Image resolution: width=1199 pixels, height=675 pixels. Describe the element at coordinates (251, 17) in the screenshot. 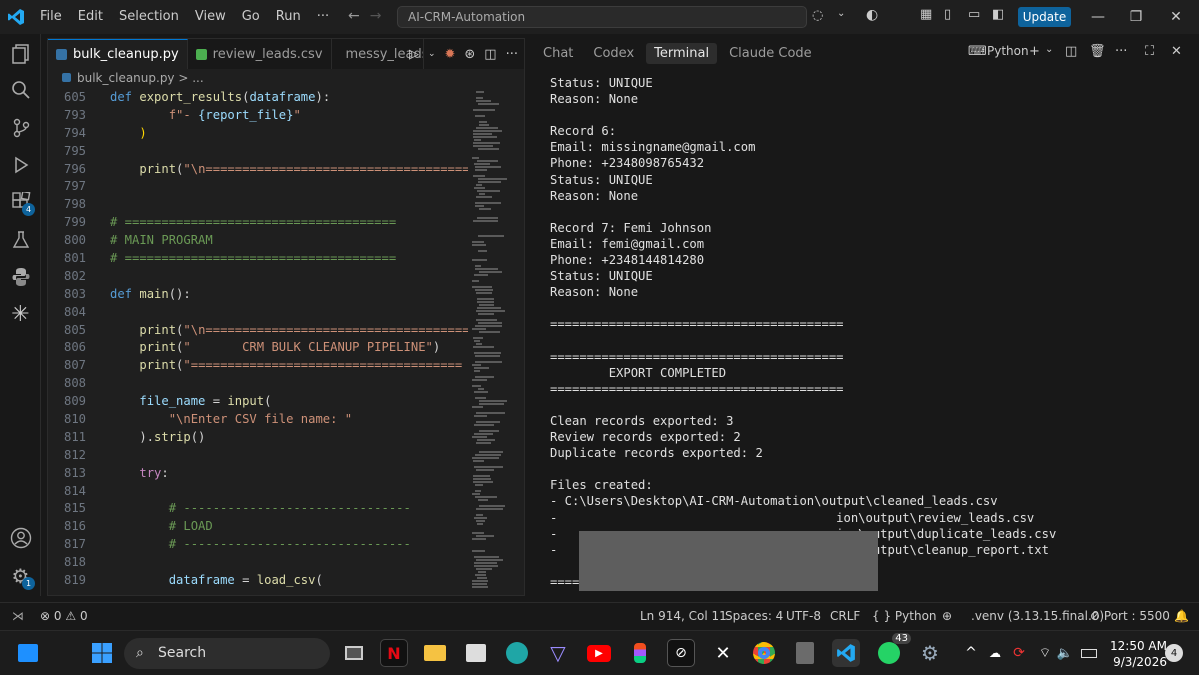

I see `menu-go: Go` at that location.